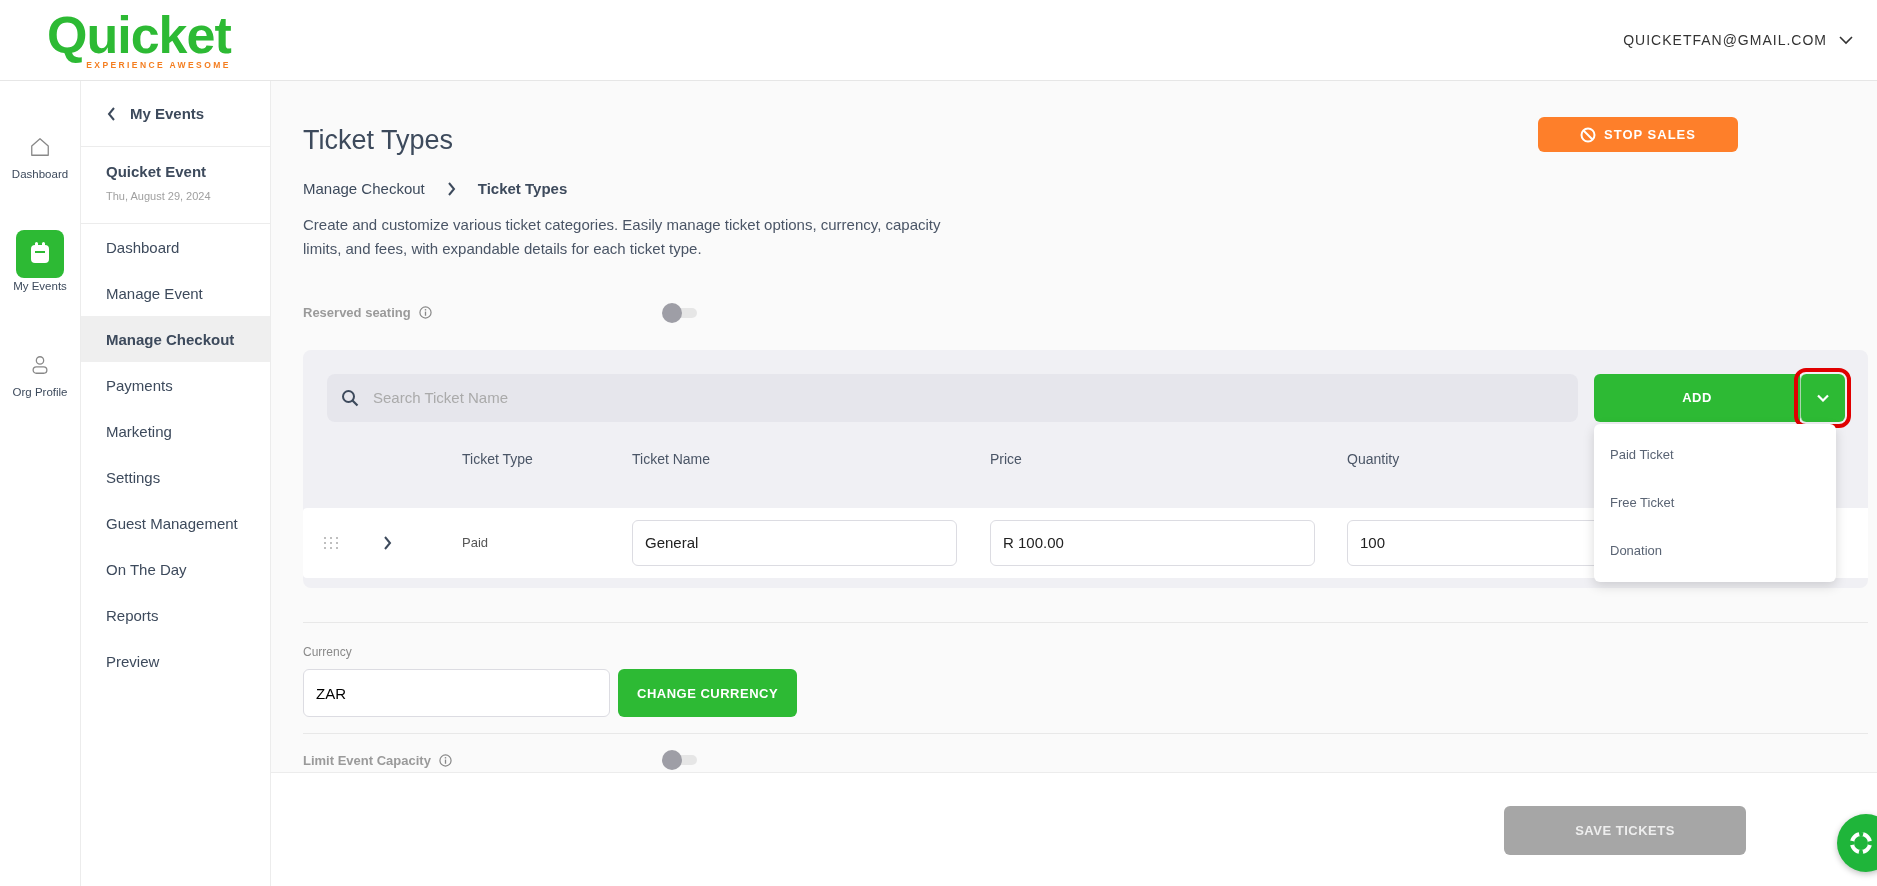 Image resolution: width=1877 pixels, height=886 pixels. Describe the element at coordinates (350, 397) in the screenshot. I see `search-icon` at that location.